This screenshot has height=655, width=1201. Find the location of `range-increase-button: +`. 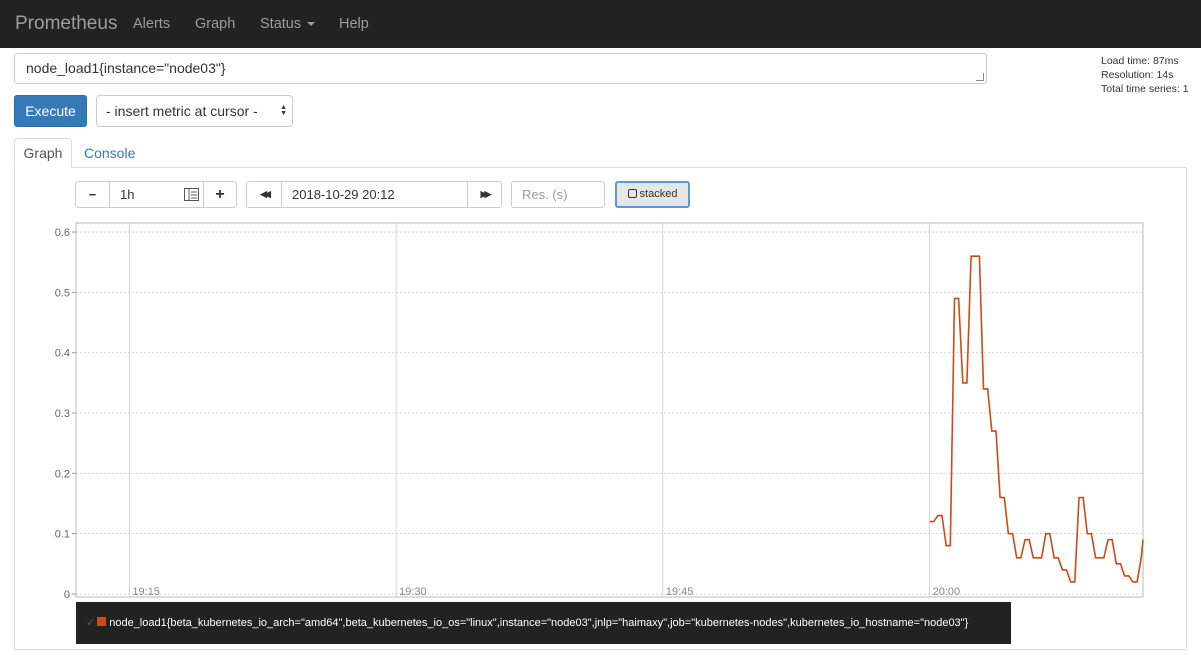

range-increase-button: + is located at coordinates (220, 194).